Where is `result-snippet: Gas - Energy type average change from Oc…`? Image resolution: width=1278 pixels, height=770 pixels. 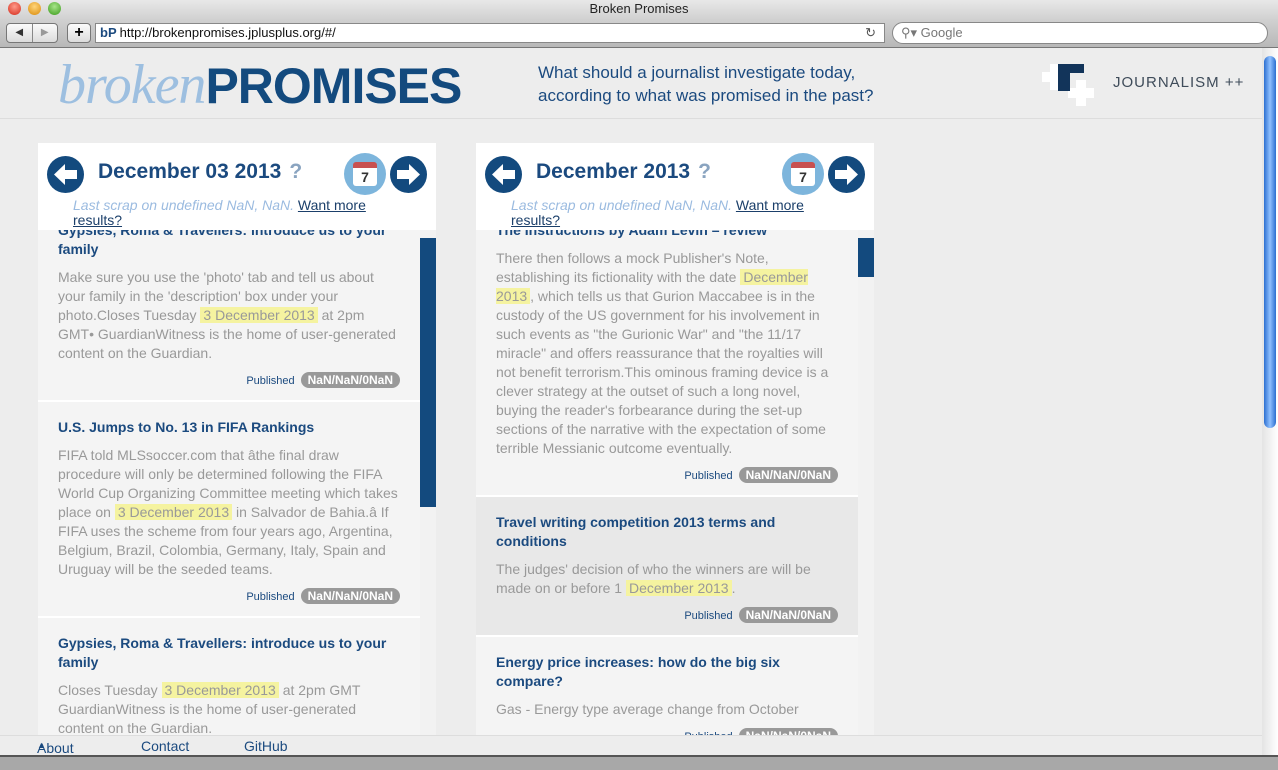
result-snippet: Gas - Energy type average change from Oc… is located at coordinates (667, 709).